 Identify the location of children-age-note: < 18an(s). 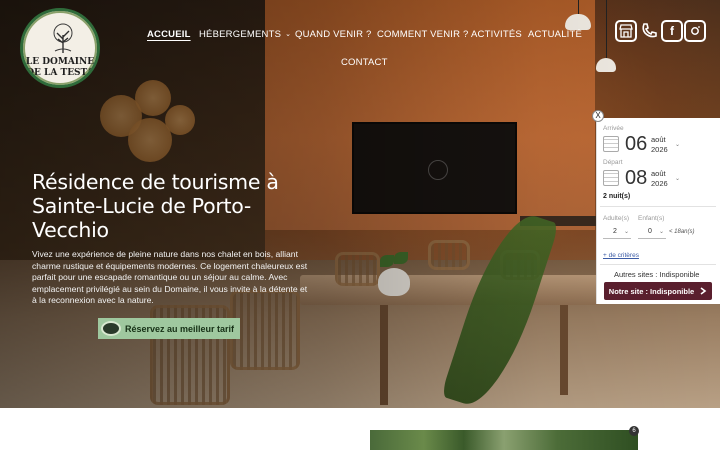
(682, 232).